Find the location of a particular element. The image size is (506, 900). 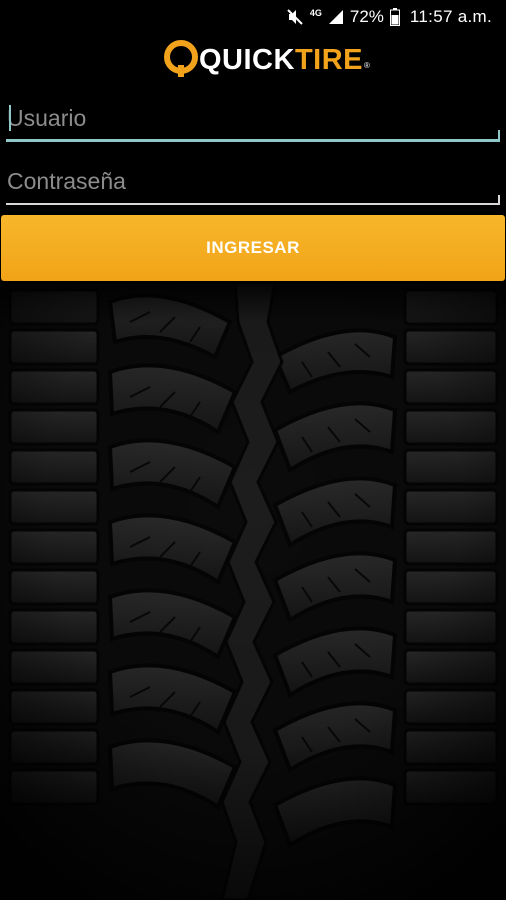

username-underline-edge is located at coordinates (499, 136).